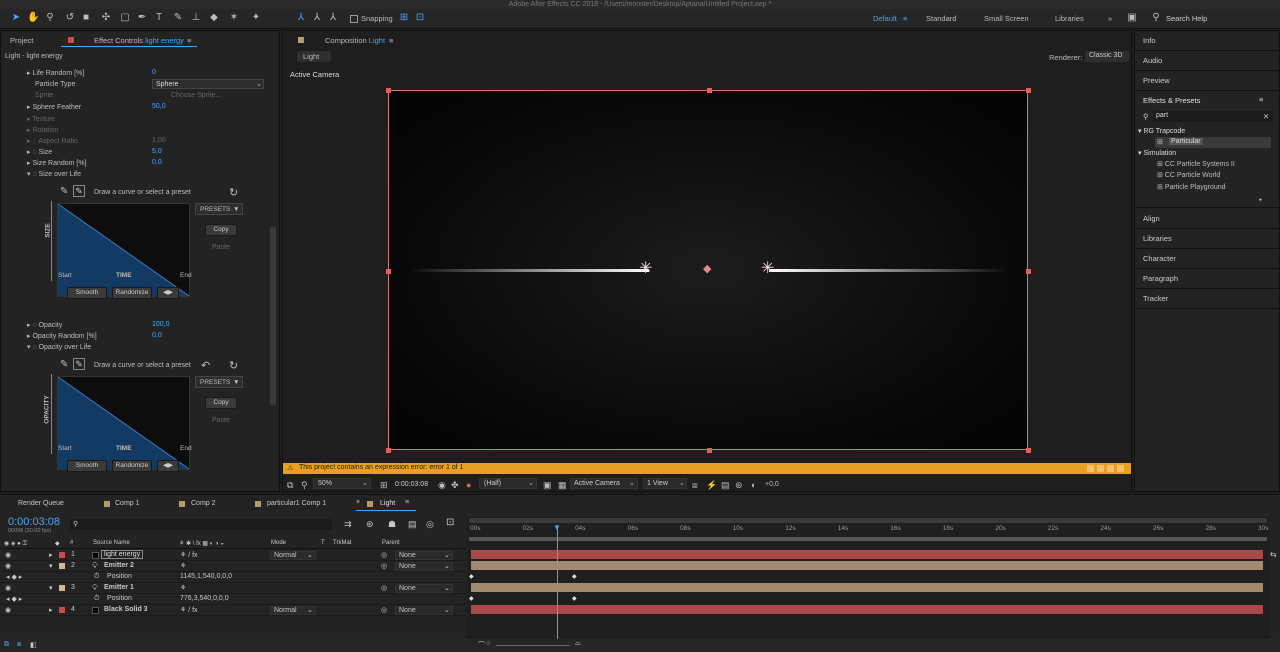 Image resolution: width=1280 pixels, height=652 pixels. Describe the element at coordinates (1120, 468) in the screenshot. I see `error-close-button` at that location.